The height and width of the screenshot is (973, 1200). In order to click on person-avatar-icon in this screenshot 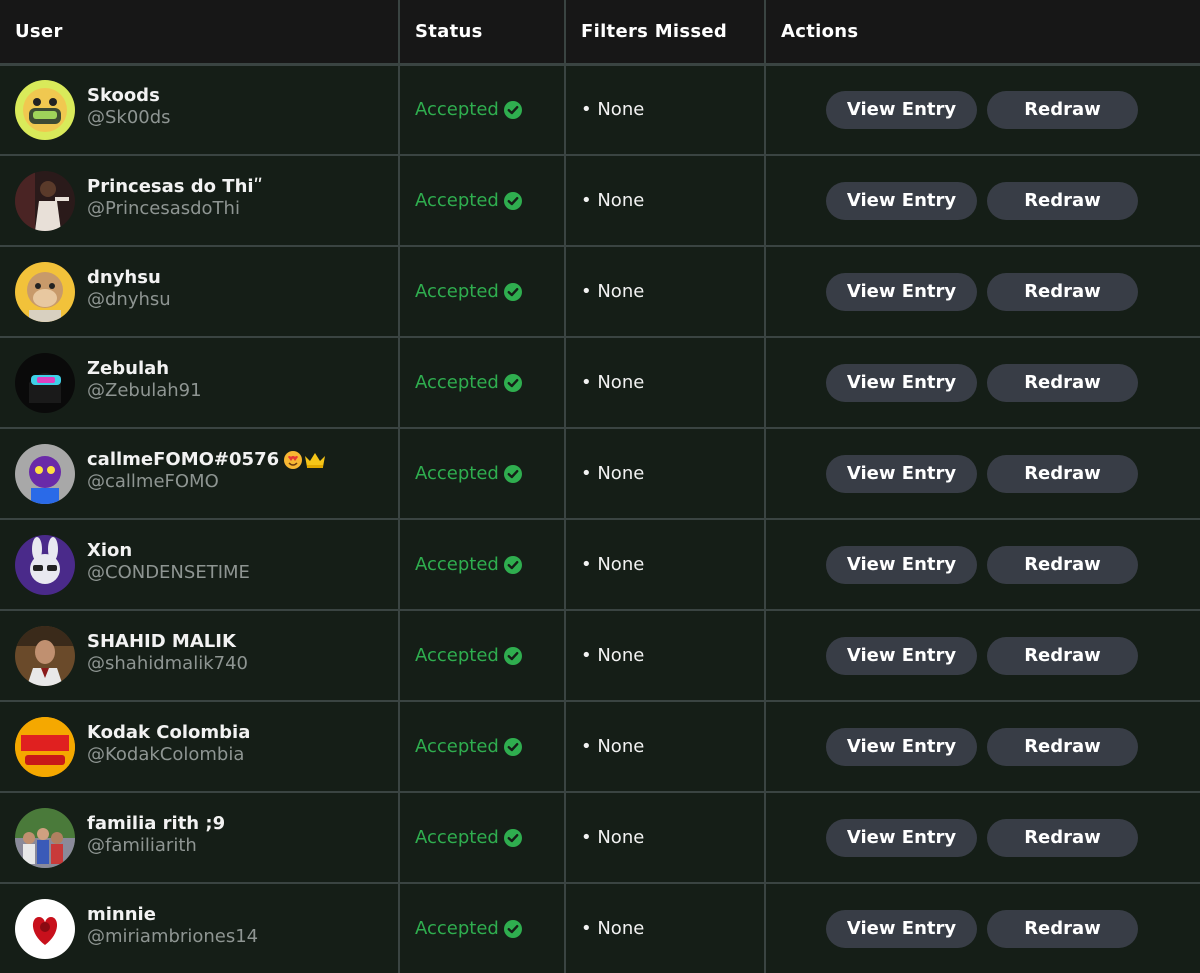, I will do `click(45, 200)`.